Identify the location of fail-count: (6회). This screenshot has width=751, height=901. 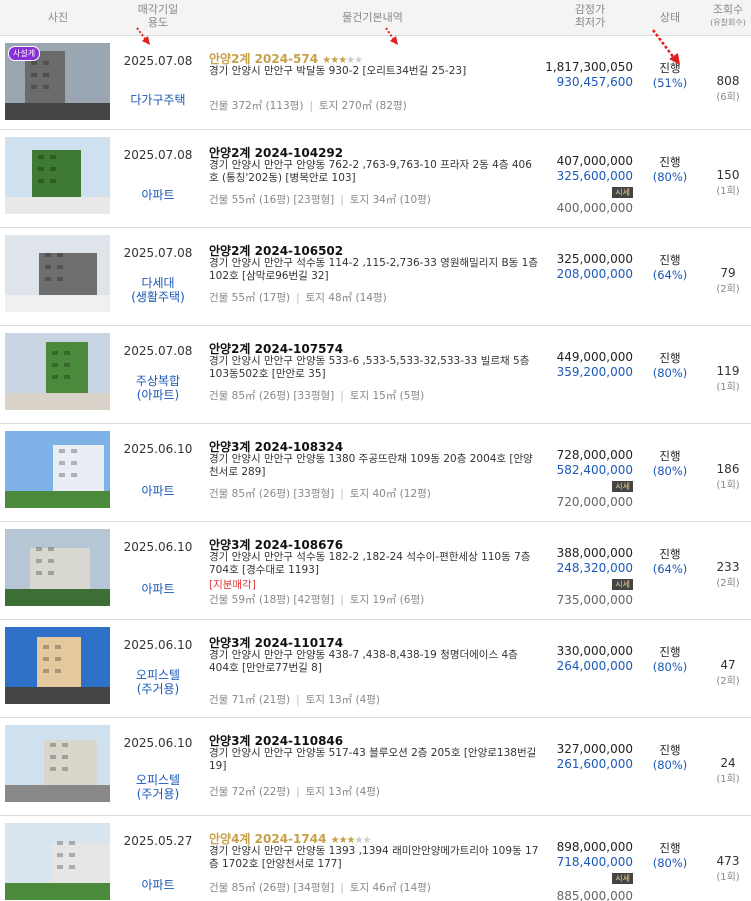
(728, 97).